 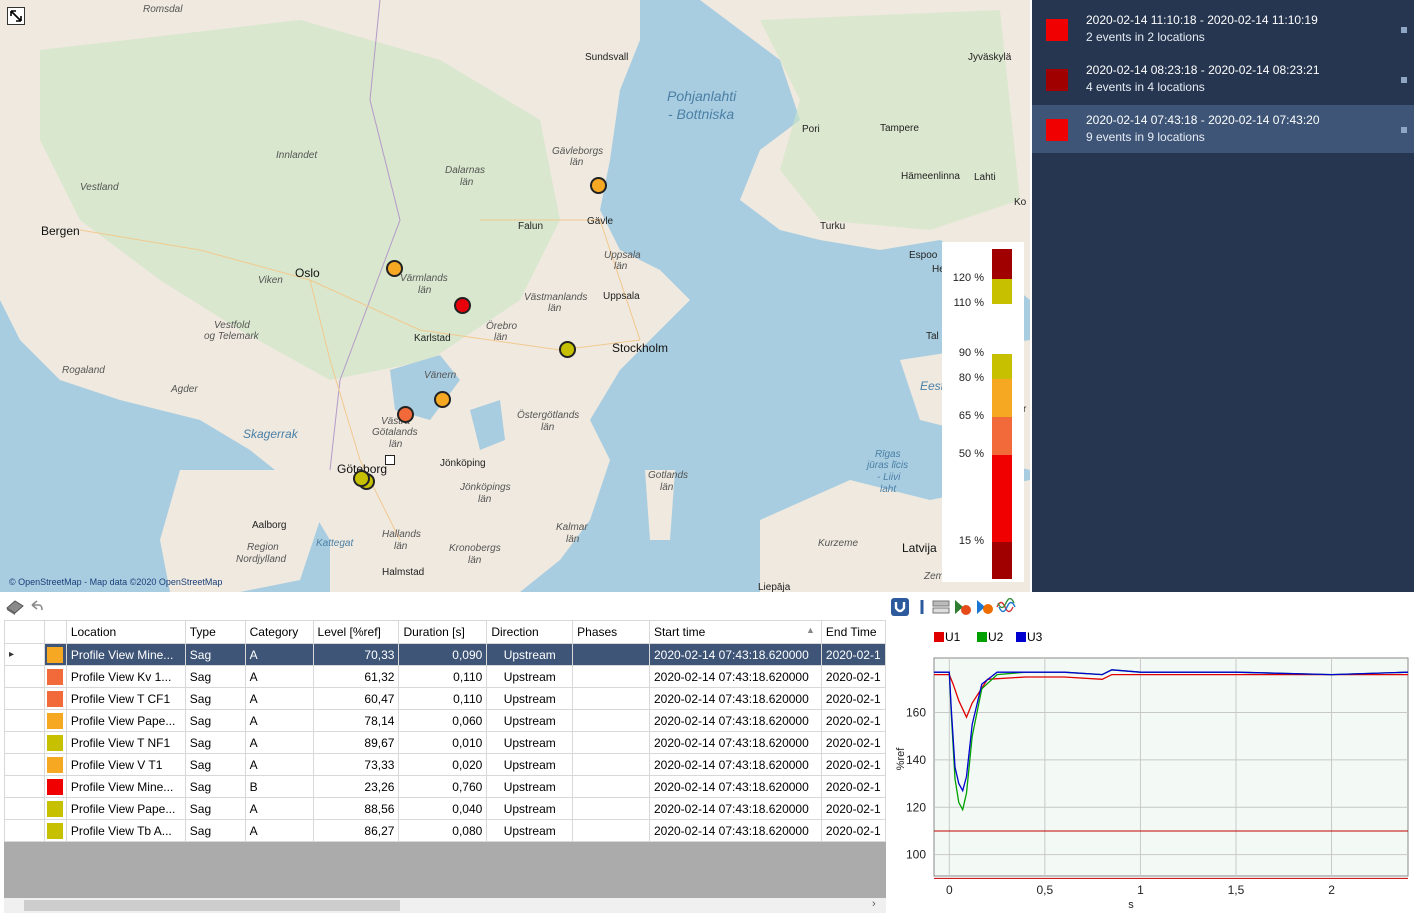 What do you see at coordinates (269, 525) in the screenshot?
I see `map-label: Aalborg` at bounding box center [269, 525].